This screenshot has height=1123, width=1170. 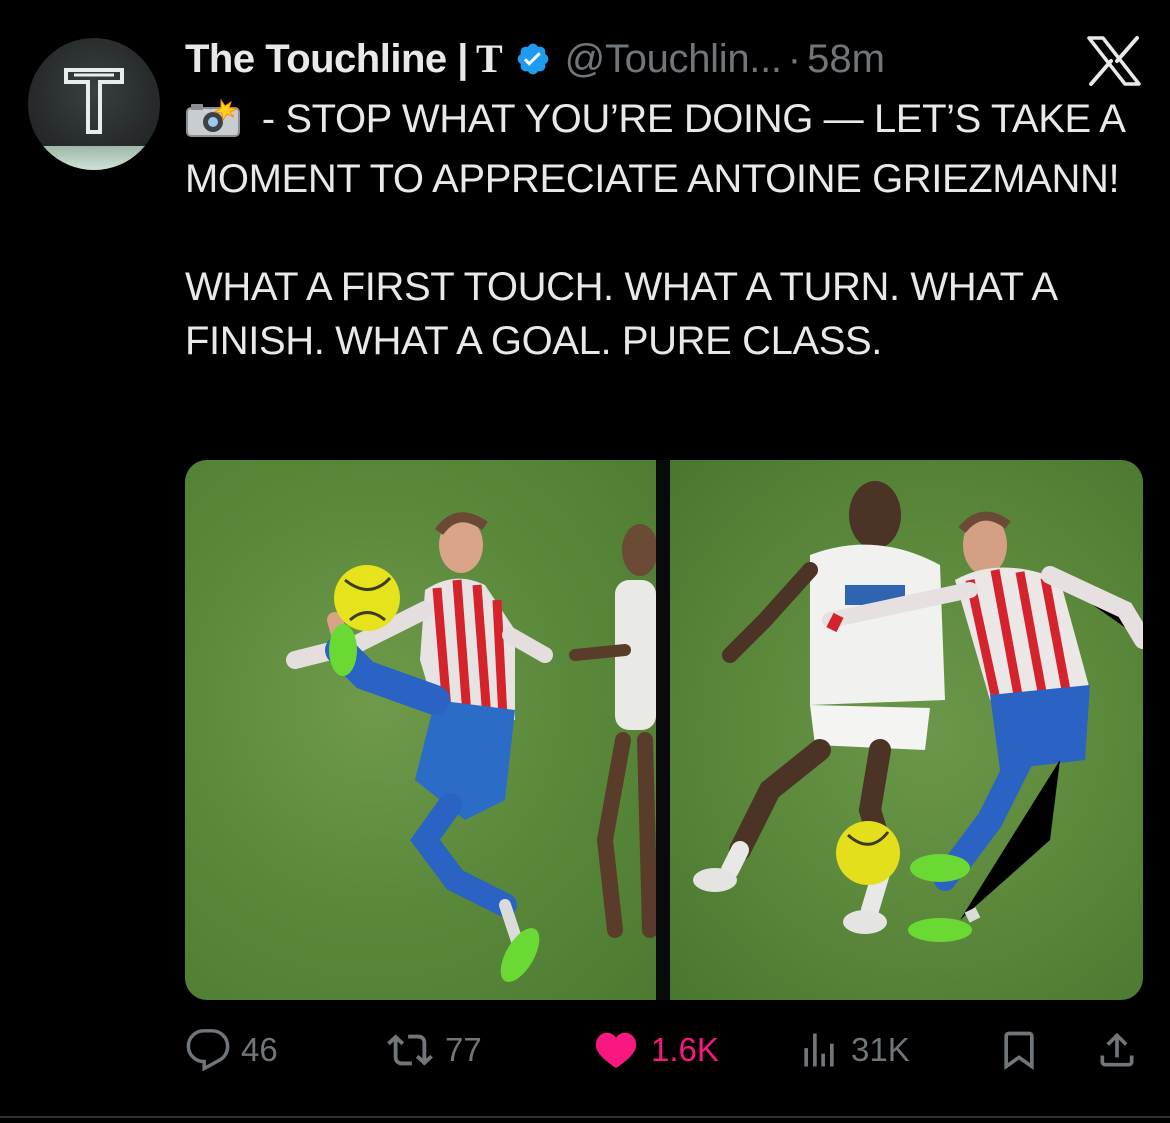 I want to click on touchline-logo-icon, so click(x=94, y=101).